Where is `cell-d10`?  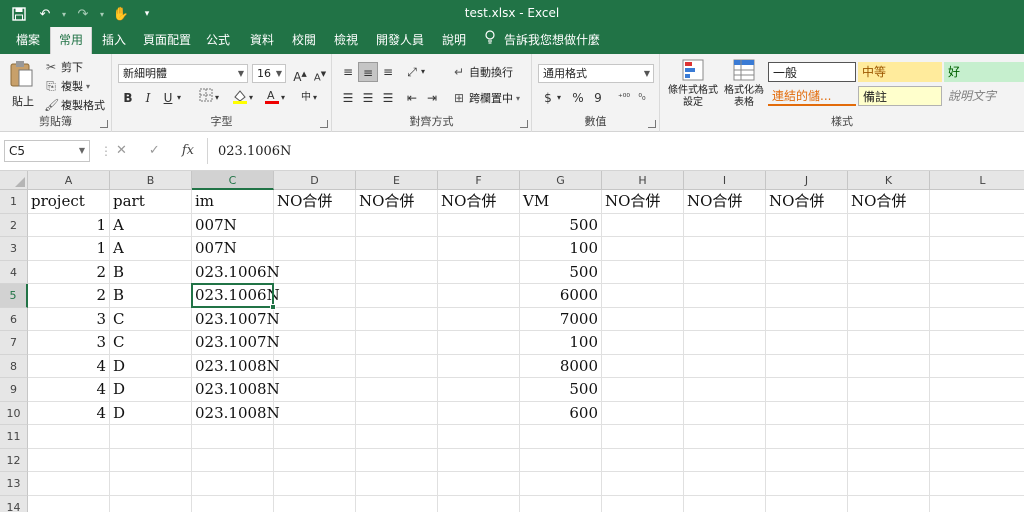
cell-d10 is located at coordinates (315, 413).